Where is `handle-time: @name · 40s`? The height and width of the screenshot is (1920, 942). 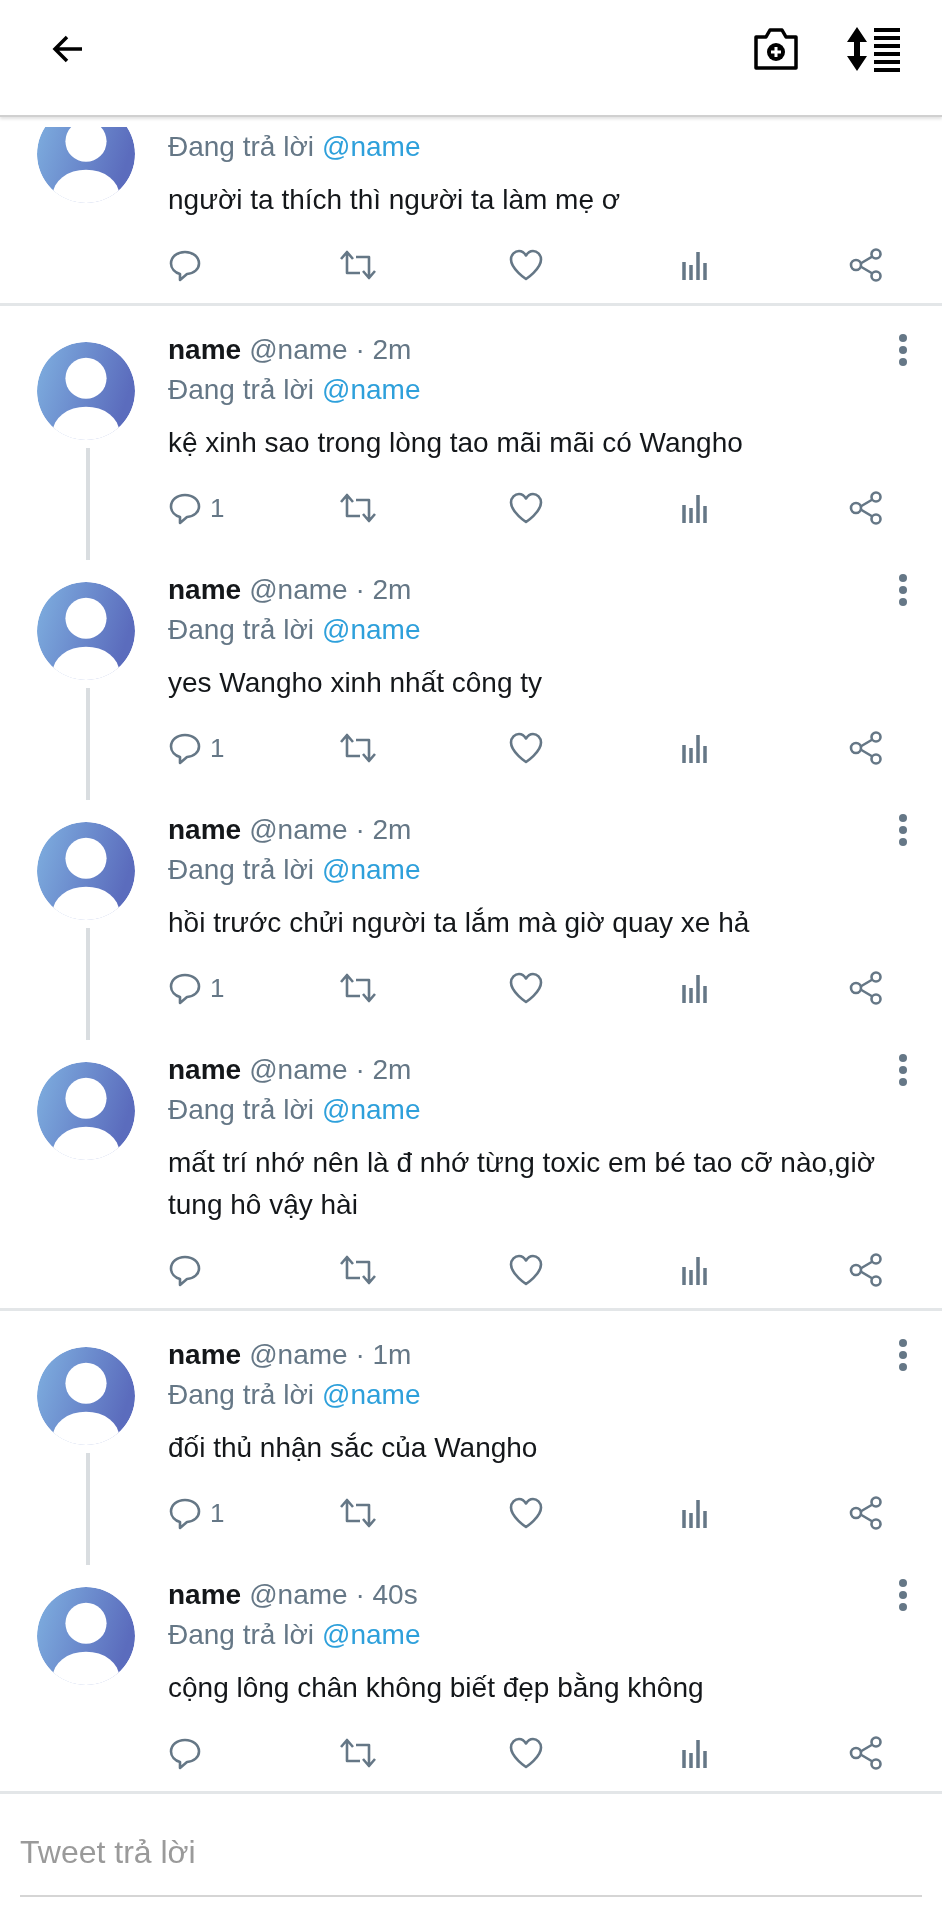 handle-time: @name · 40s is located at coordinates (334, 1595).